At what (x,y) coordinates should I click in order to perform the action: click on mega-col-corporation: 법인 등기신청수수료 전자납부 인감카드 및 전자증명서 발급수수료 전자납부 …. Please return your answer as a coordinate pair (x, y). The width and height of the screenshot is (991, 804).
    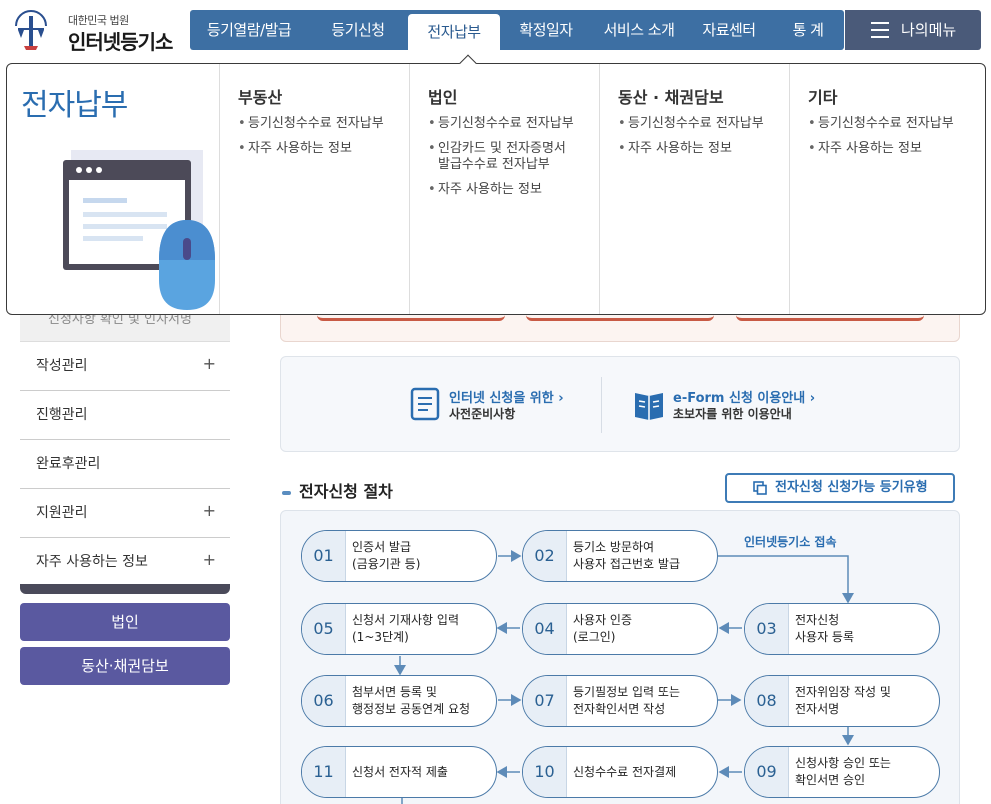
    Looking at the image, I should click on (504, 189).